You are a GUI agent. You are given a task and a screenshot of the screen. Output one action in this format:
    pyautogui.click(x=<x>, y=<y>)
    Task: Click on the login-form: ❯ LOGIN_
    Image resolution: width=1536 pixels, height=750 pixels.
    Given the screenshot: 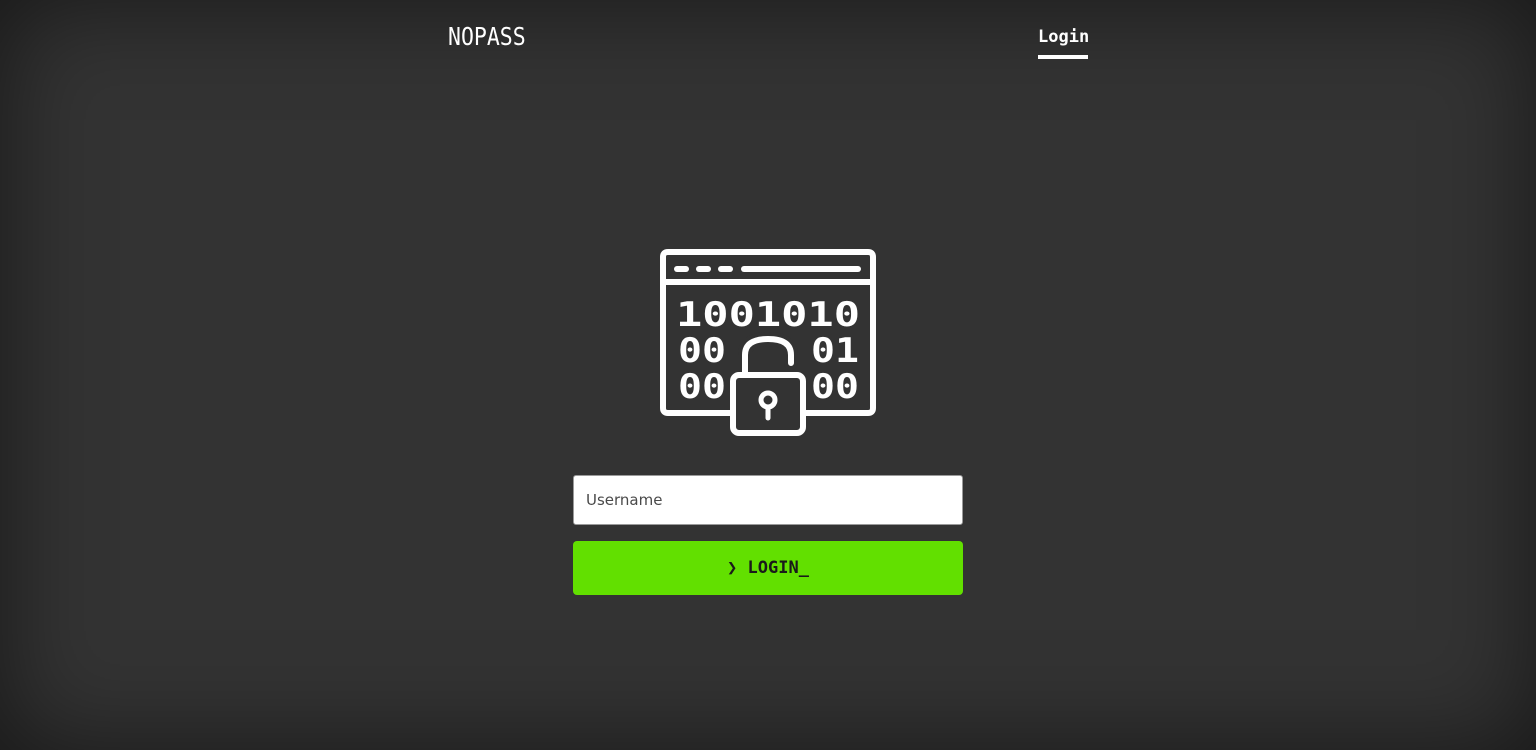 What is the action you would take?
    pyautogui.click(x=768, y=535)
    